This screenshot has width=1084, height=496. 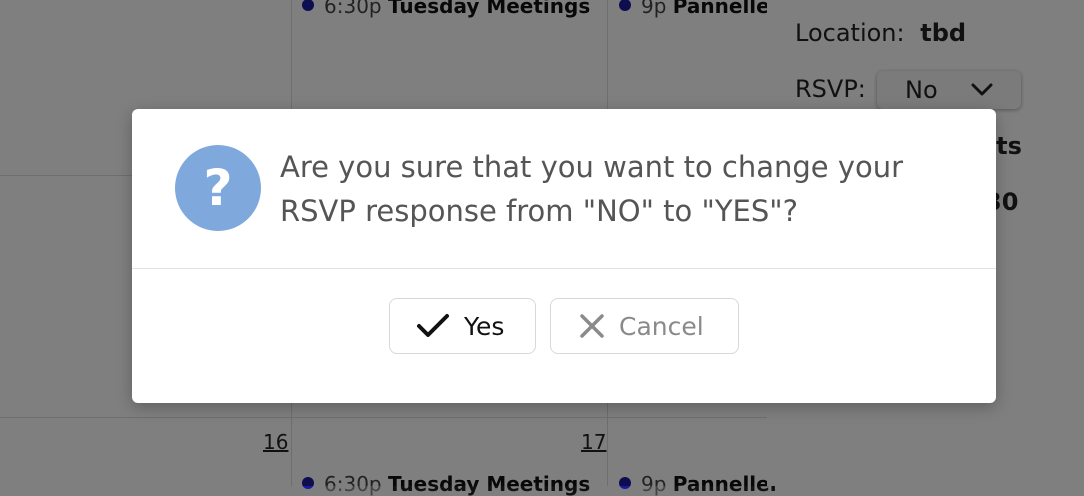 I want to click on checkmark-icon, so click(x=433, y=325).